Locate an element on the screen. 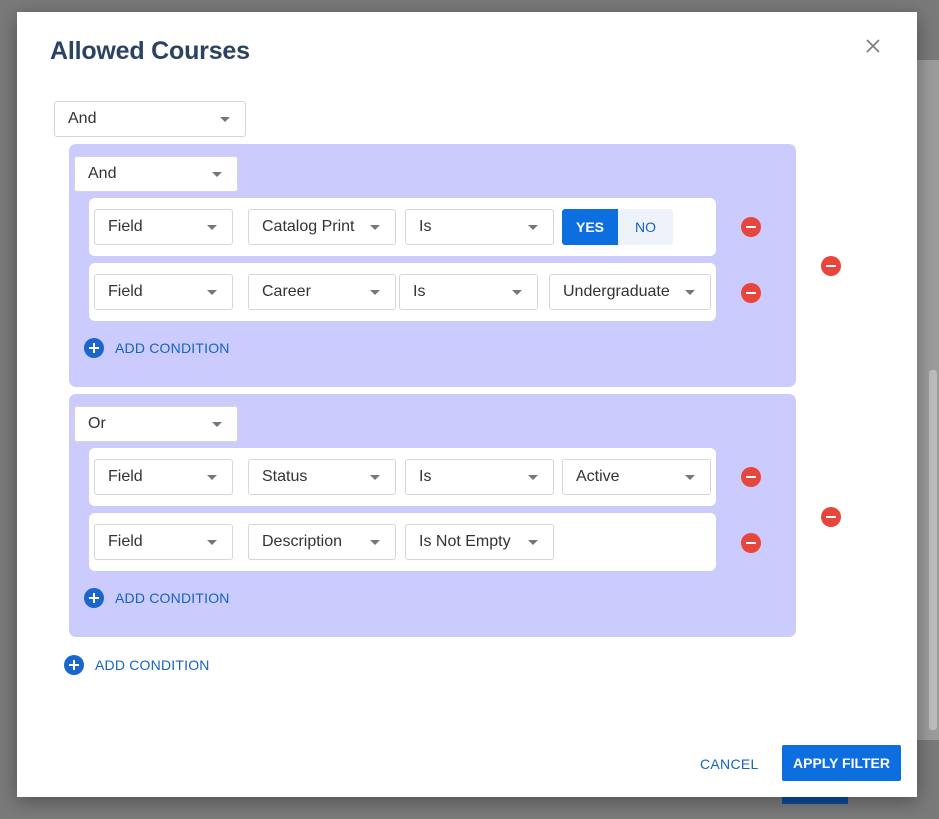 The height and width of the screenshot is (819, 939). field-select: Description is located at coordinates (322, 542).